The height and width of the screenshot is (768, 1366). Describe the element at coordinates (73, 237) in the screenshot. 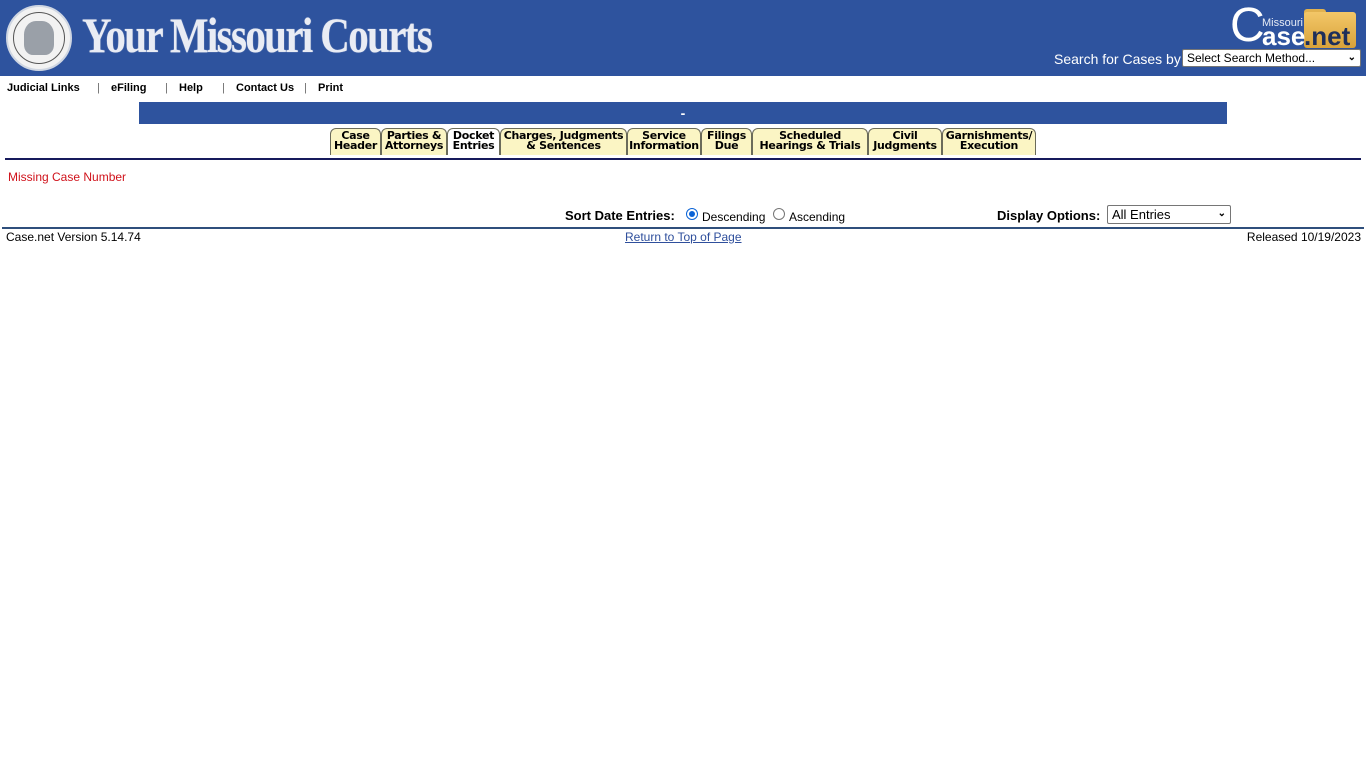

I see `version-text: Case.net Version 5.14.74` at that location.